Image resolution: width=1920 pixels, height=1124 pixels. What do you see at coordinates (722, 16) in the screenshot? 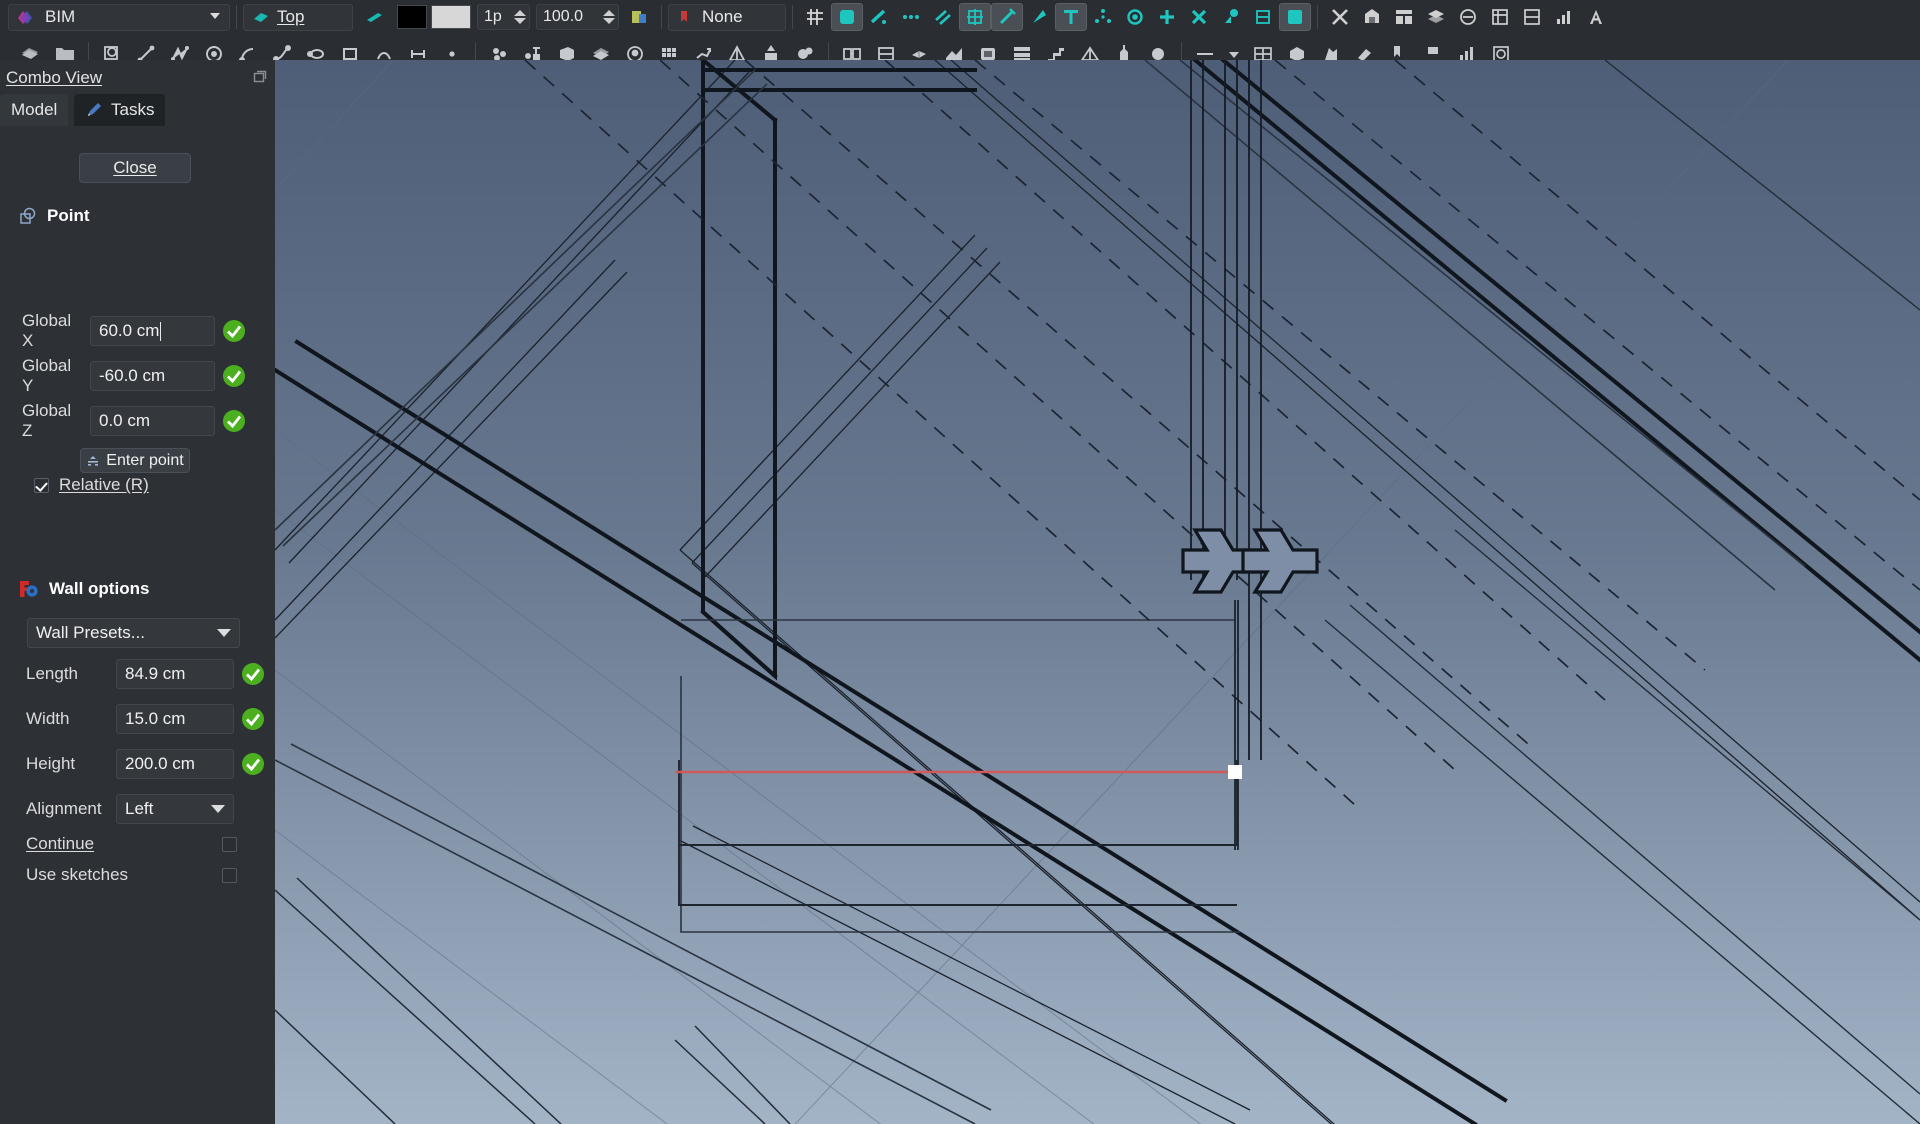
I see `style-none-label: None` at bounding box center [722, 16].